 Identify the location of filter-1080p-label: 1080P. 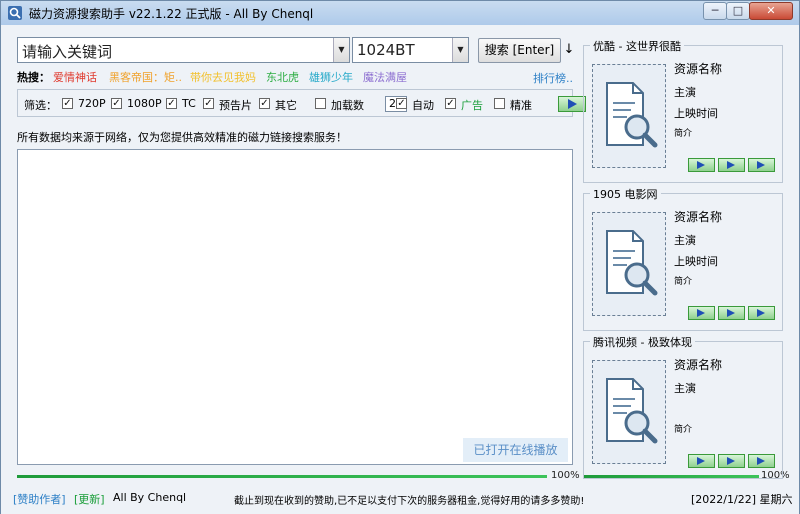
(144, 103).